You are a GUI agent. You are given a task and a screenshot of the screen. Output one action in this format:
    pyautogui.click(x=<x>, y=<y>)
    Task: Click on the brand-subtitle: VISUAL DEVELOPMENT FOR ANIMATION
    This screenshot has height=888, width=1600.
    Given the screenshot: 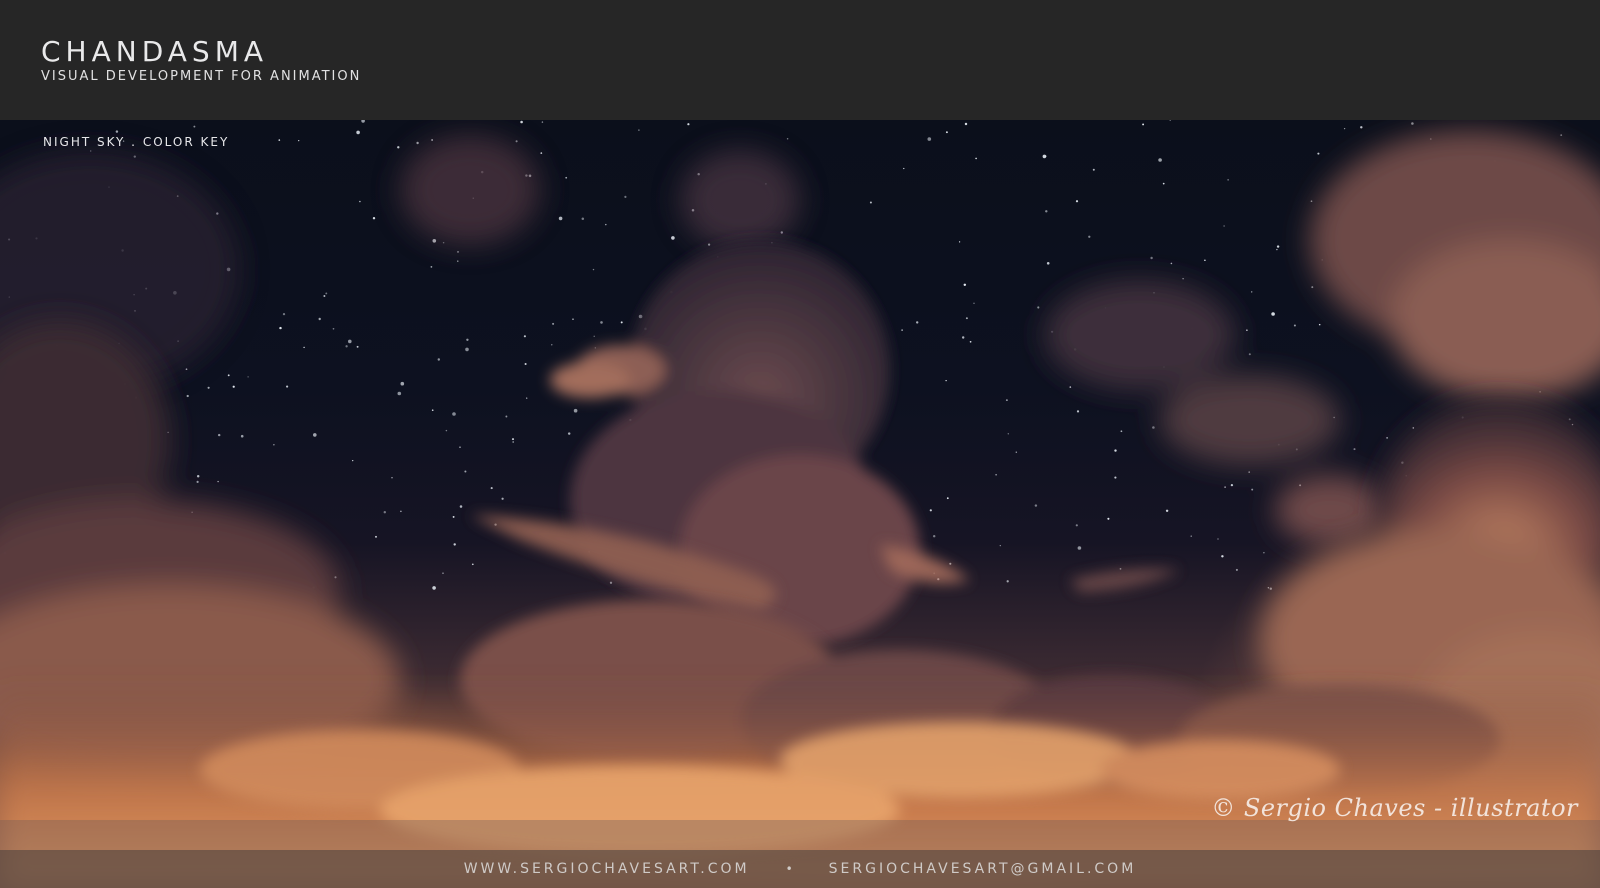 What is the action you would take?
    pyautogui.click(x=201, y=76)
    